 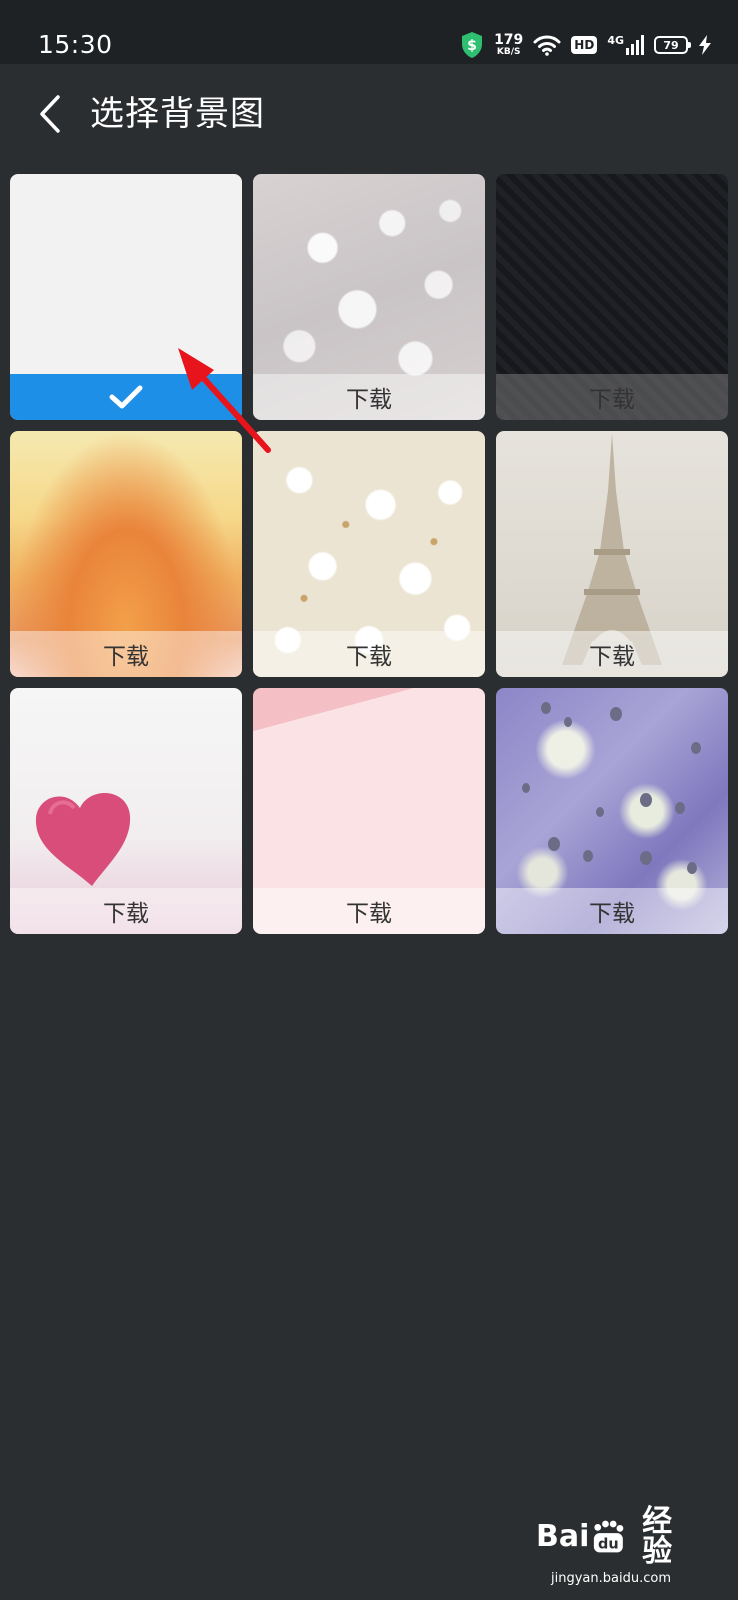 I want to click on status-time: 15:30, so click(x=75, y=44).